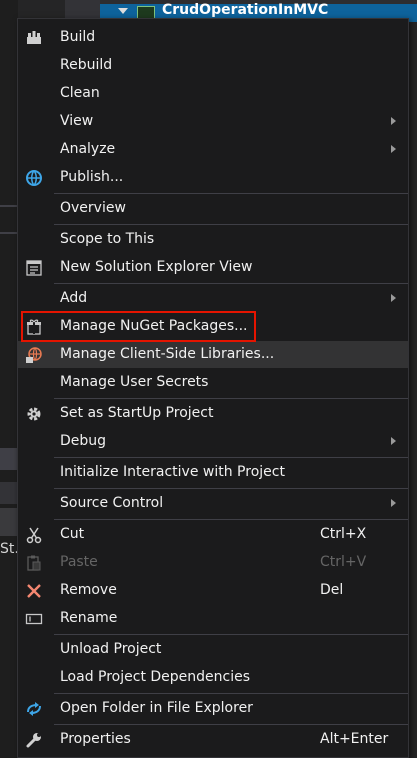  Describe the element at coordinates (107, 239) in the screenshot. I see `menu-item-label: Scope to This` at that location.